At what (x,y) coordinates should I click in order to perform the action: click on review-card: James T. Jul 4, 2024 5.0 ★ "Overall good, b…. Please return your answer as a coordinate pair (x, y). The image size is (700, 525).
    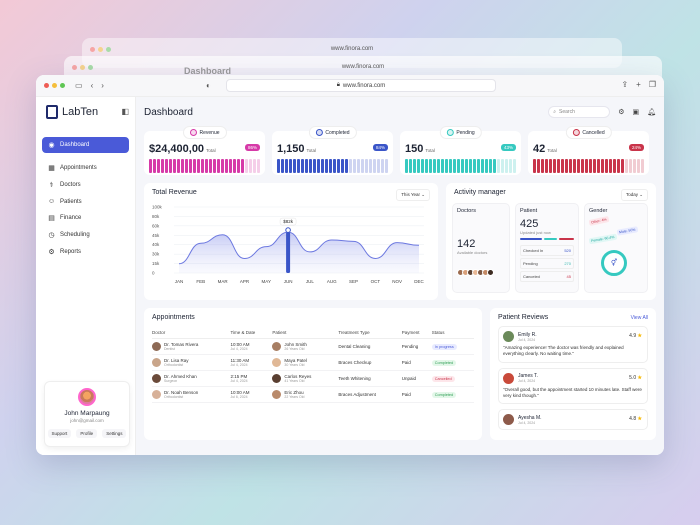
    Looking at the image, I should click on (573, 386).